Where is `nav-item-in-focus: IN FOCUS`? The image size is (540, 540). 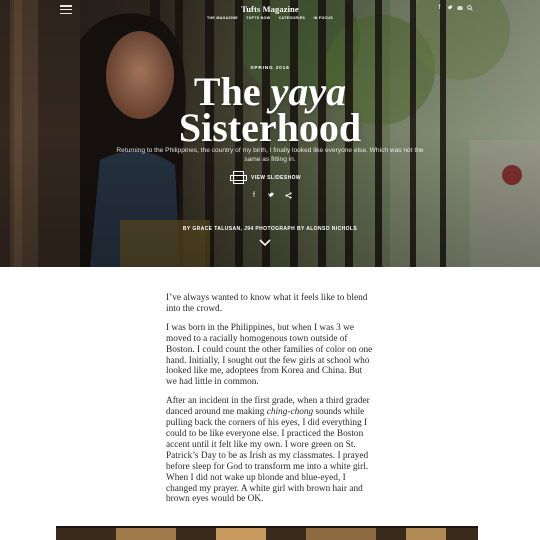 nav-item-in-focus: IN FOCUS is located at coordinates (323, 18).